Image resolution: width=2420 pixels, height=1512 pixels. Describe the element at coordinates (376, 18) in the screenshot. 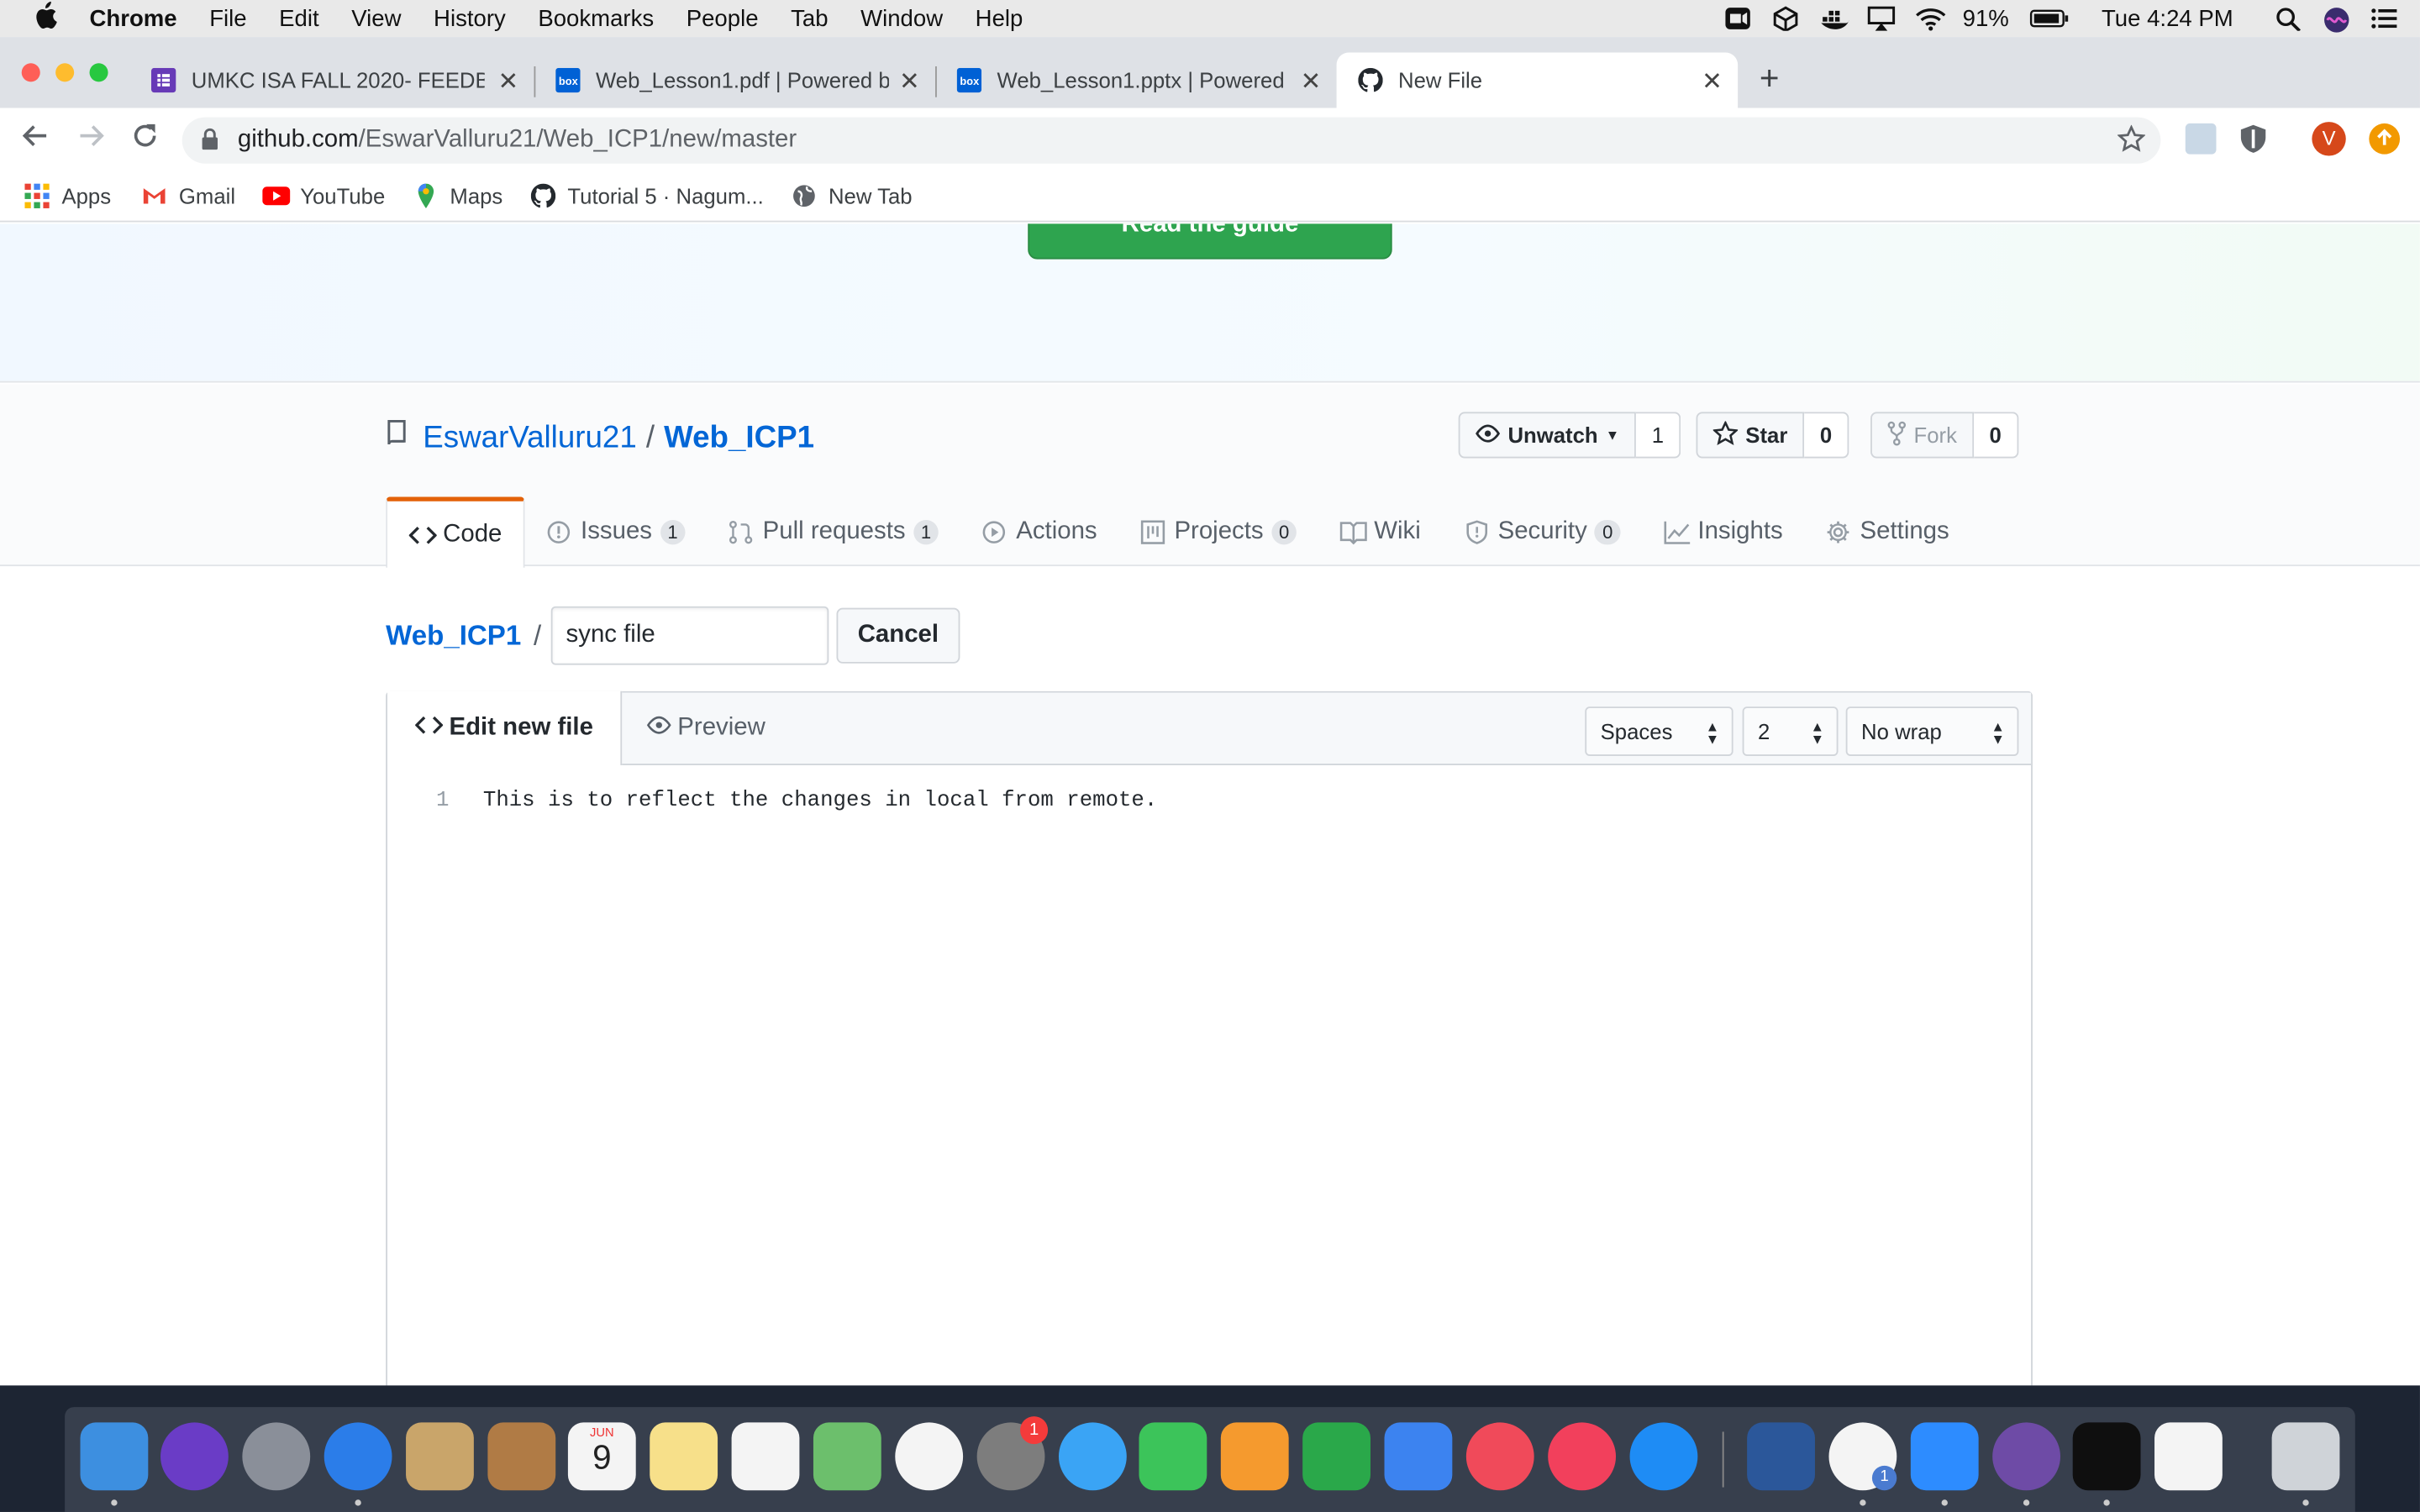

I see `menu-view: View` at that location.